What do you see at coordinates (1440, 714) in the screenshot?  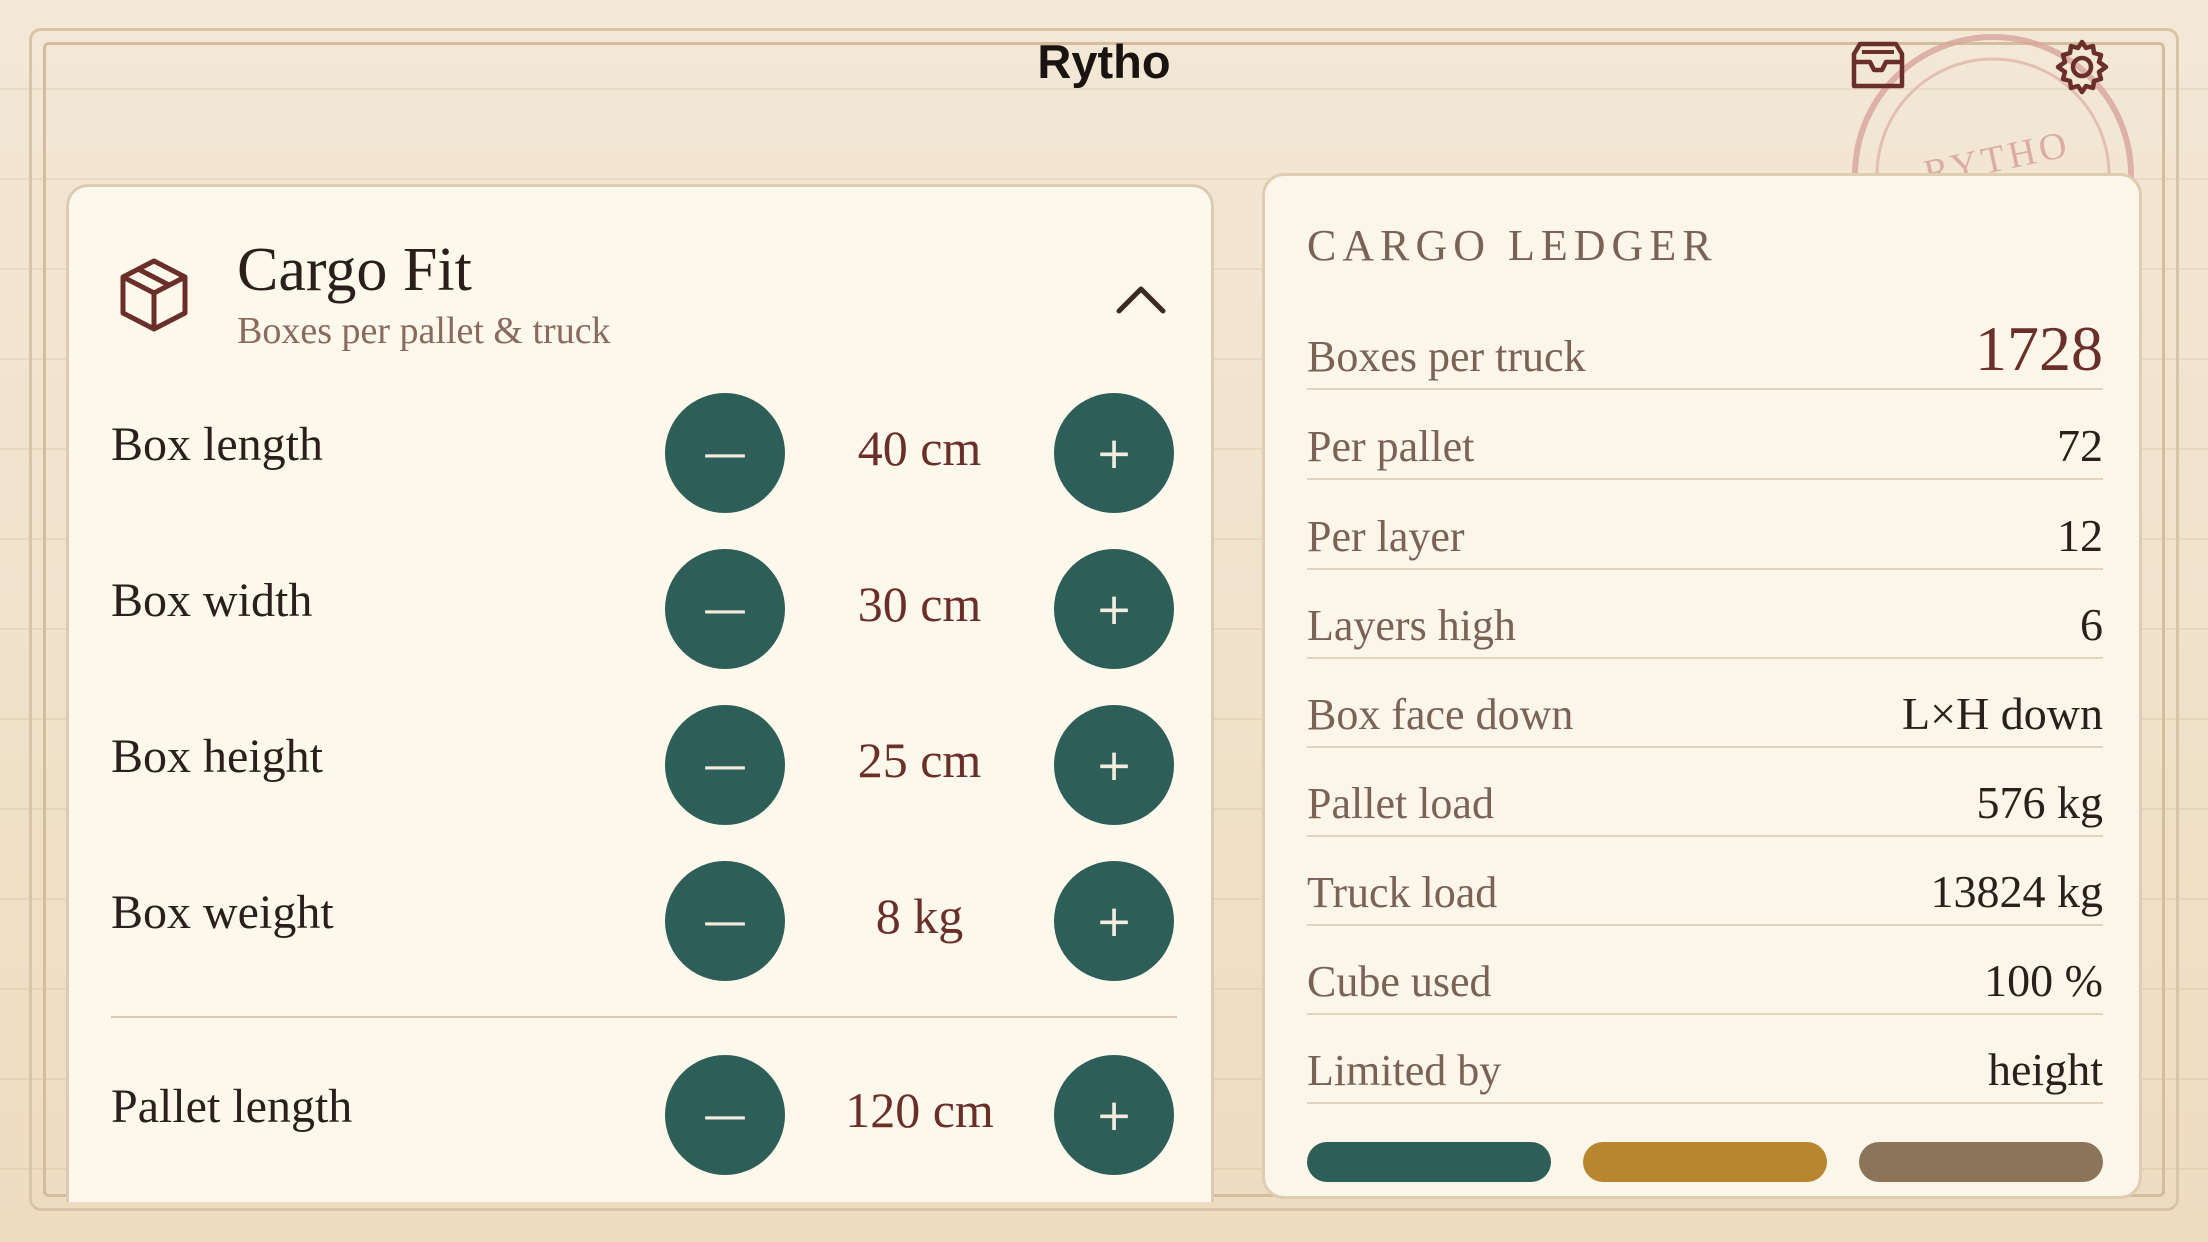 I see `ledger-label: Box face down` at bounding box center [1440, 714].